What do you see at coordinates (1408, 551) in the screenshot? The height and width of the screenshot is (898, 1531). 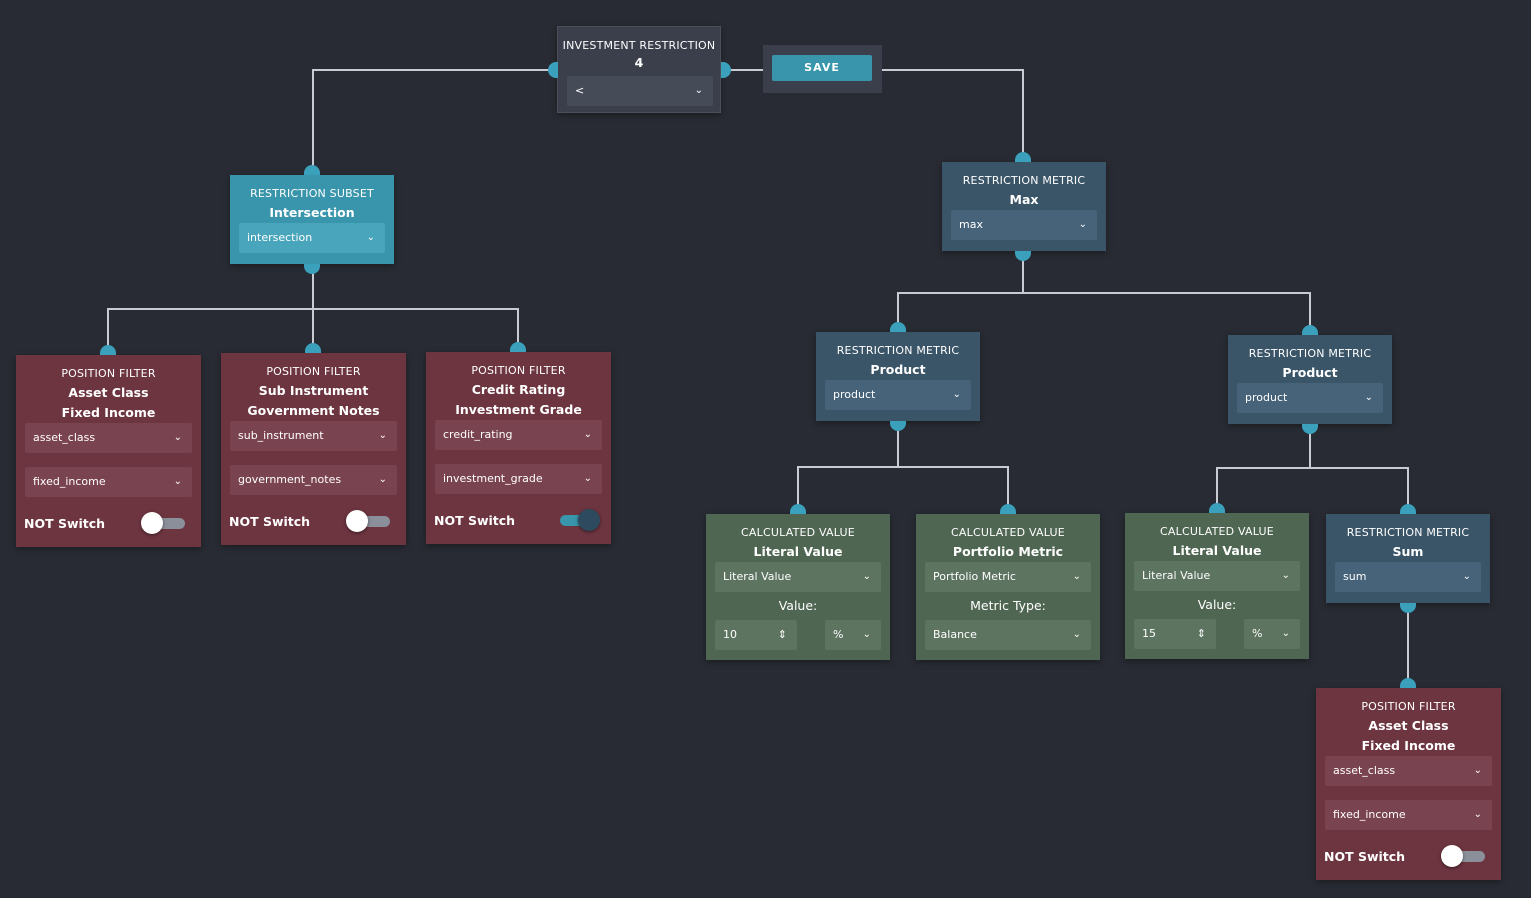 I see `node-name: Sum` at bounding box center [1408, 551].